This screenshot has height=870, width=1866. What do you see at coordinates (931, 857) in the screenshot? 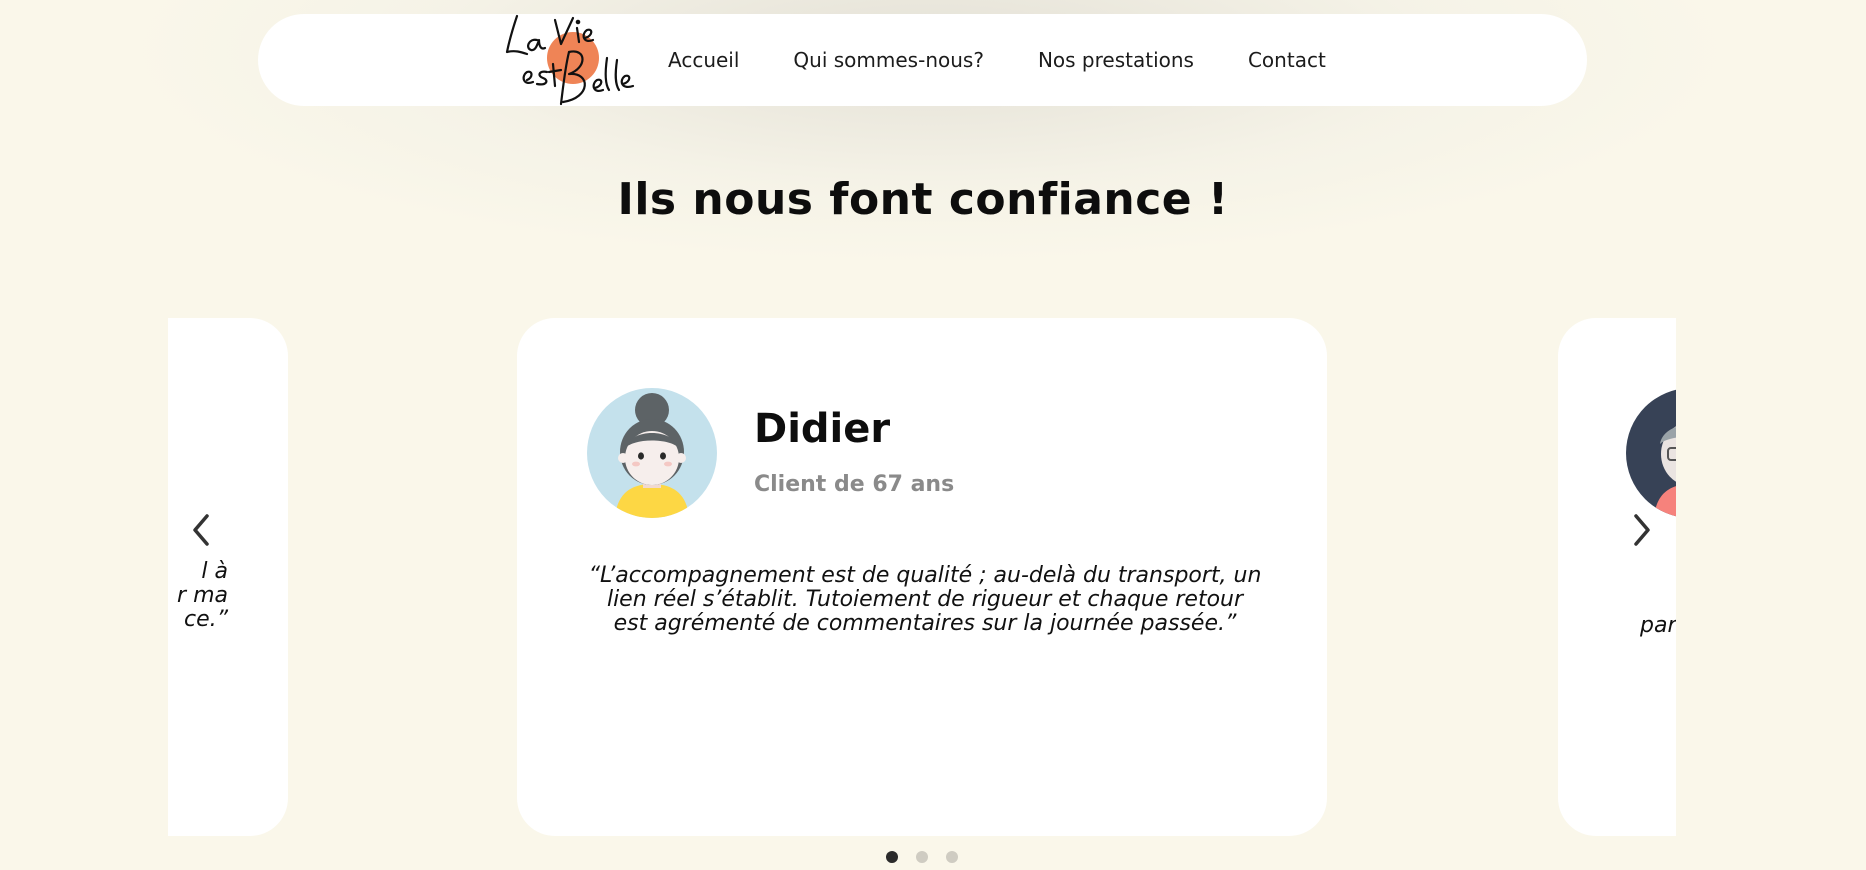
I see `carousel-pagination` at bounding box center [931, 857].